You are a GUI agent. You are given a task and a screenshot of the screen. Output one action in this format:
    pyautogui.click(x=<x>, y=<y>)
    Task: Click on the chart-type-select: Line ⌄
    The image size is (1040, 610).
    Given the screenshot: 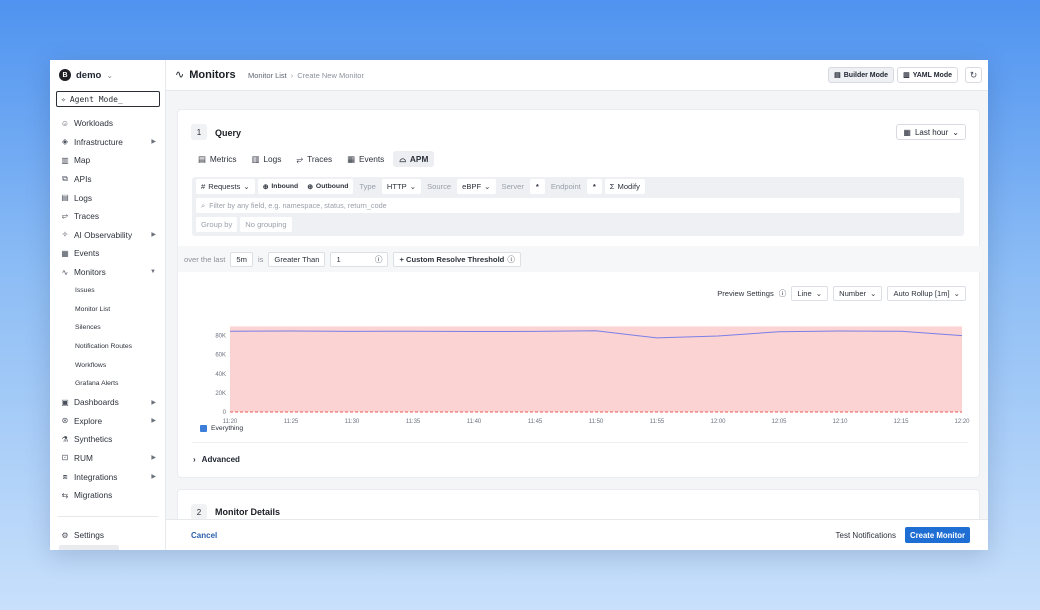 What is the action you would take?
    pyautogui.click(x=810, y=293)
    